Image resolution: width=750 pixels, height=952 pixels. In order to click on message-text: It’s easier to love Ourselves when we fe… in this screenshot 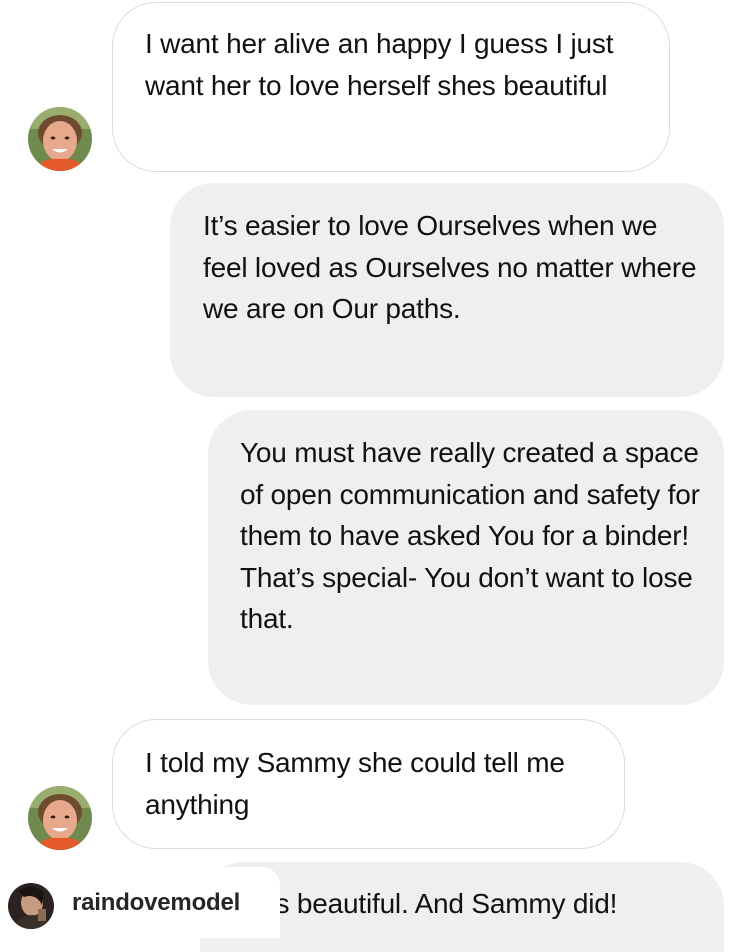, I will do `click(450, 267)`.